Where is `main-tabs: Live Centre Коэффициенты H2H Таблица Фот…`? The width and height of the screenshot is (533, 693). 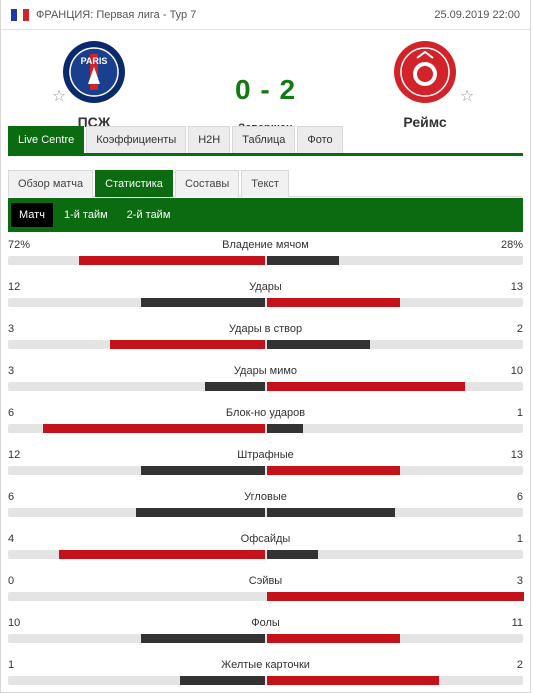 main-tabs: Live Centre Коэффициенты H2H Таблица Фот… is located at coordinates (265, 141).